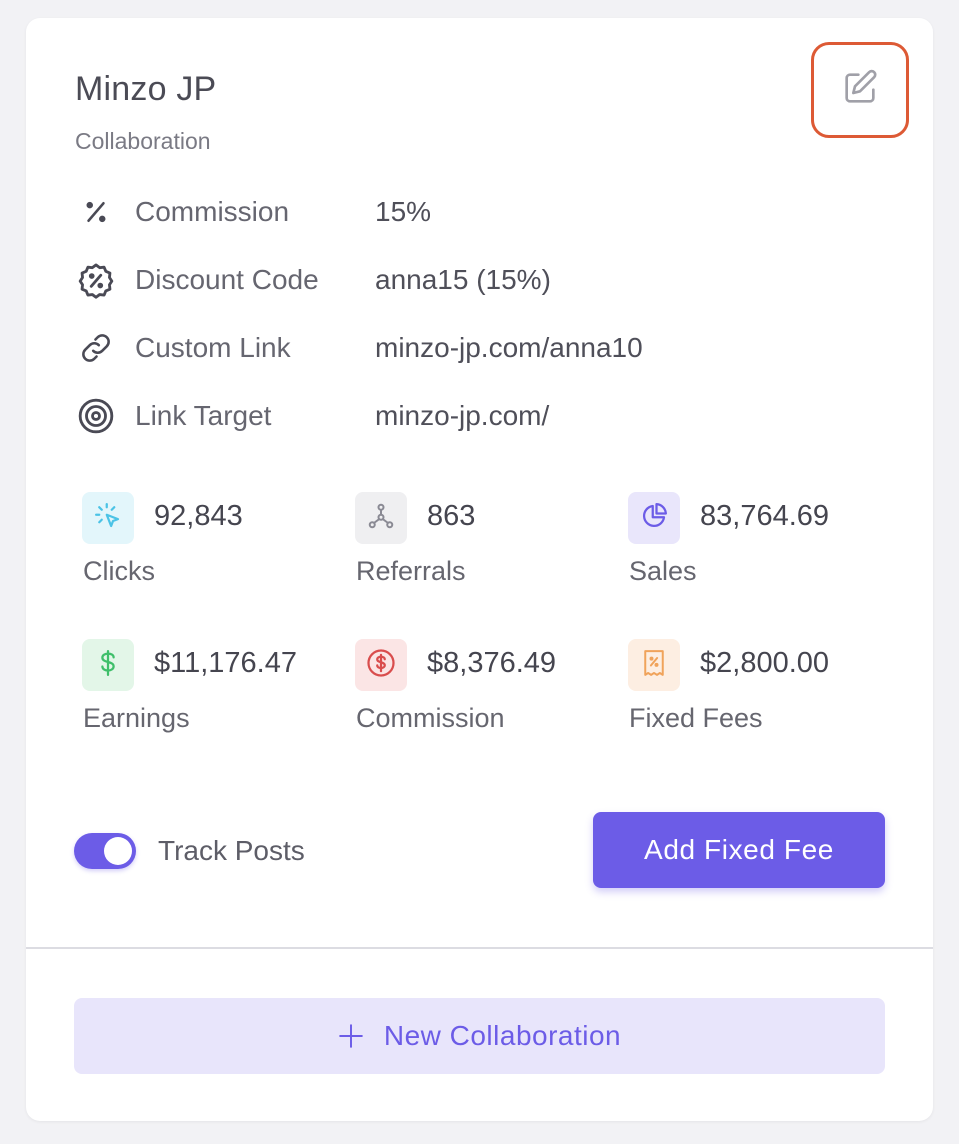 The image size is (959, 1144). Describe the element at coordinates (143, 141) in the screenshot. I see `page-subtitle: Collaboration` at that location.